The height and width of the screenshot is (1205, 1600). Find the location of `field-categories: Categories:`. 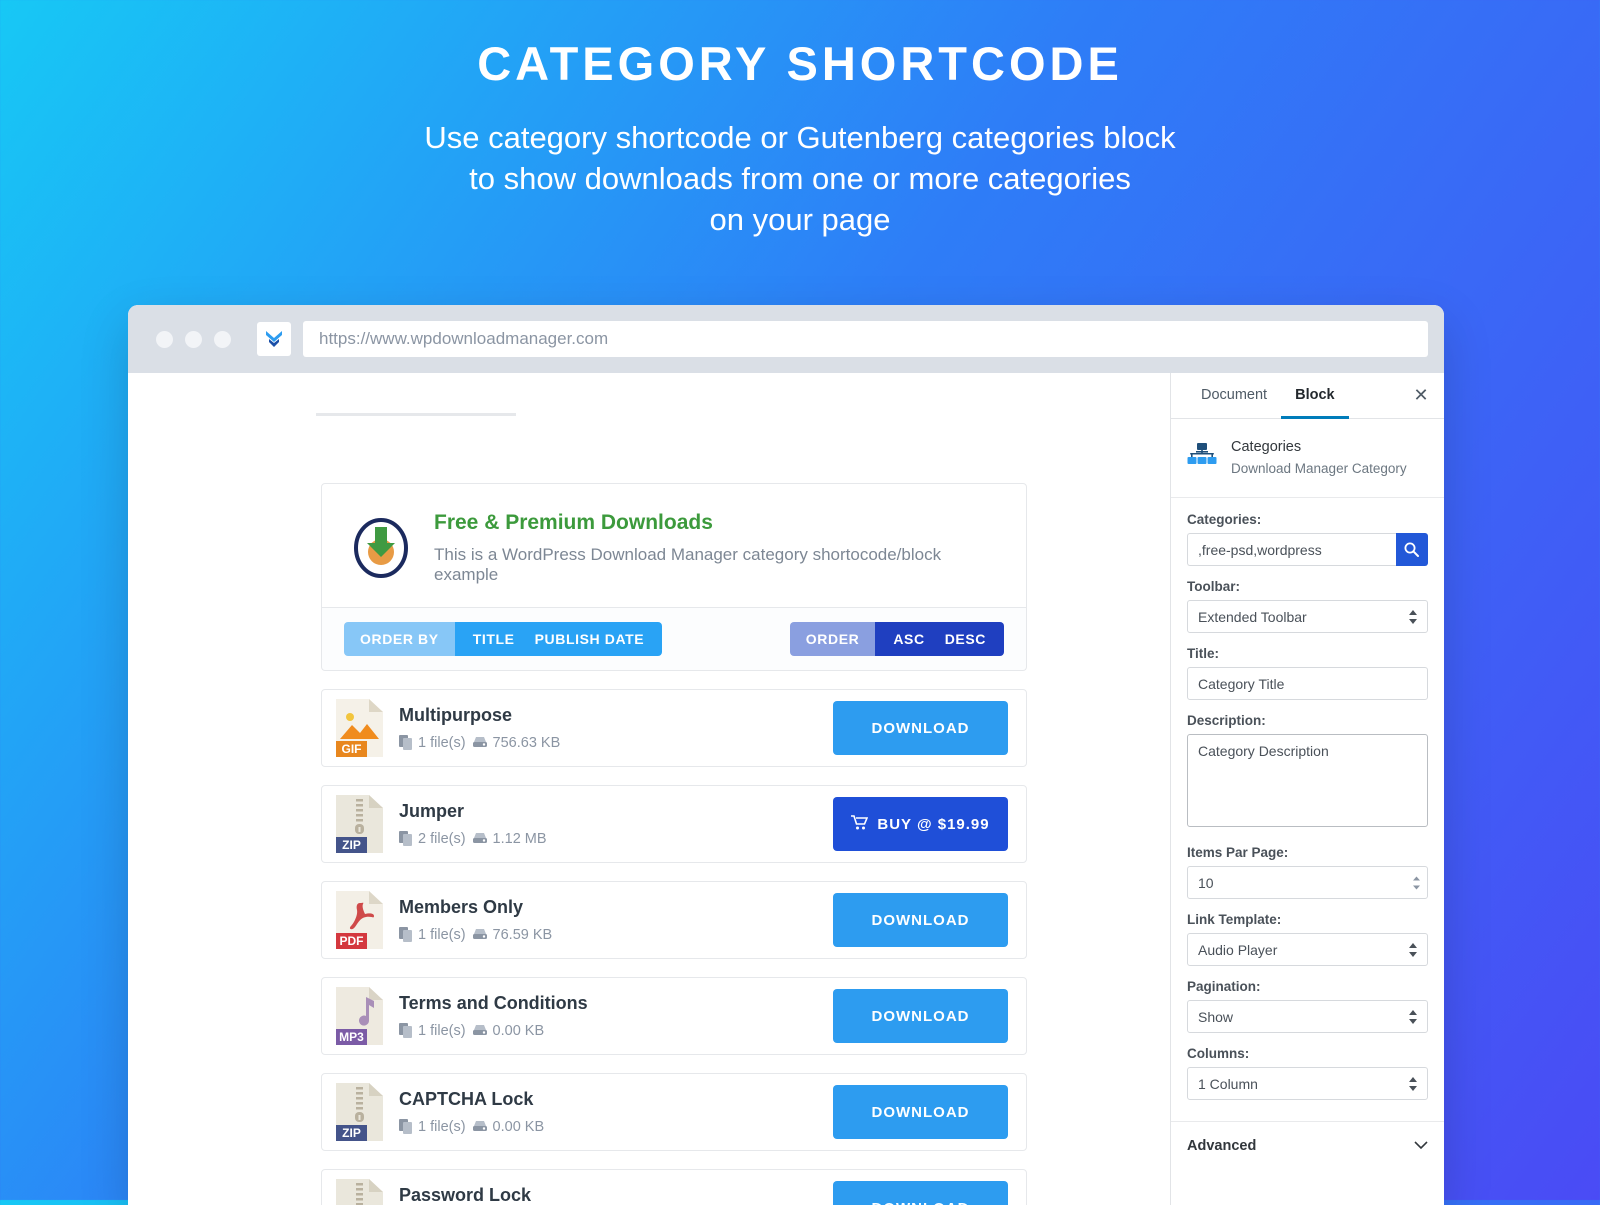

field-categories: Categories: is located at coordinates (1307, 539).